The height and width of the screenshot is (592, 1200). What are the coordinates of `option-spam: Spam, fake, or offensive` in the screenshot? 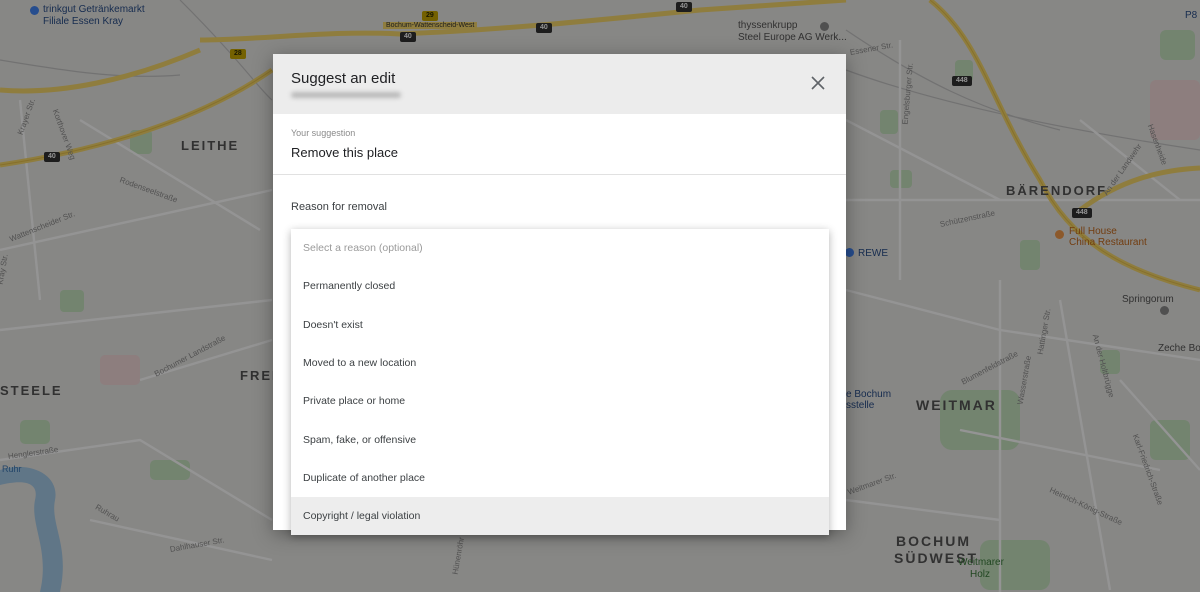 It's located at (560, 439).